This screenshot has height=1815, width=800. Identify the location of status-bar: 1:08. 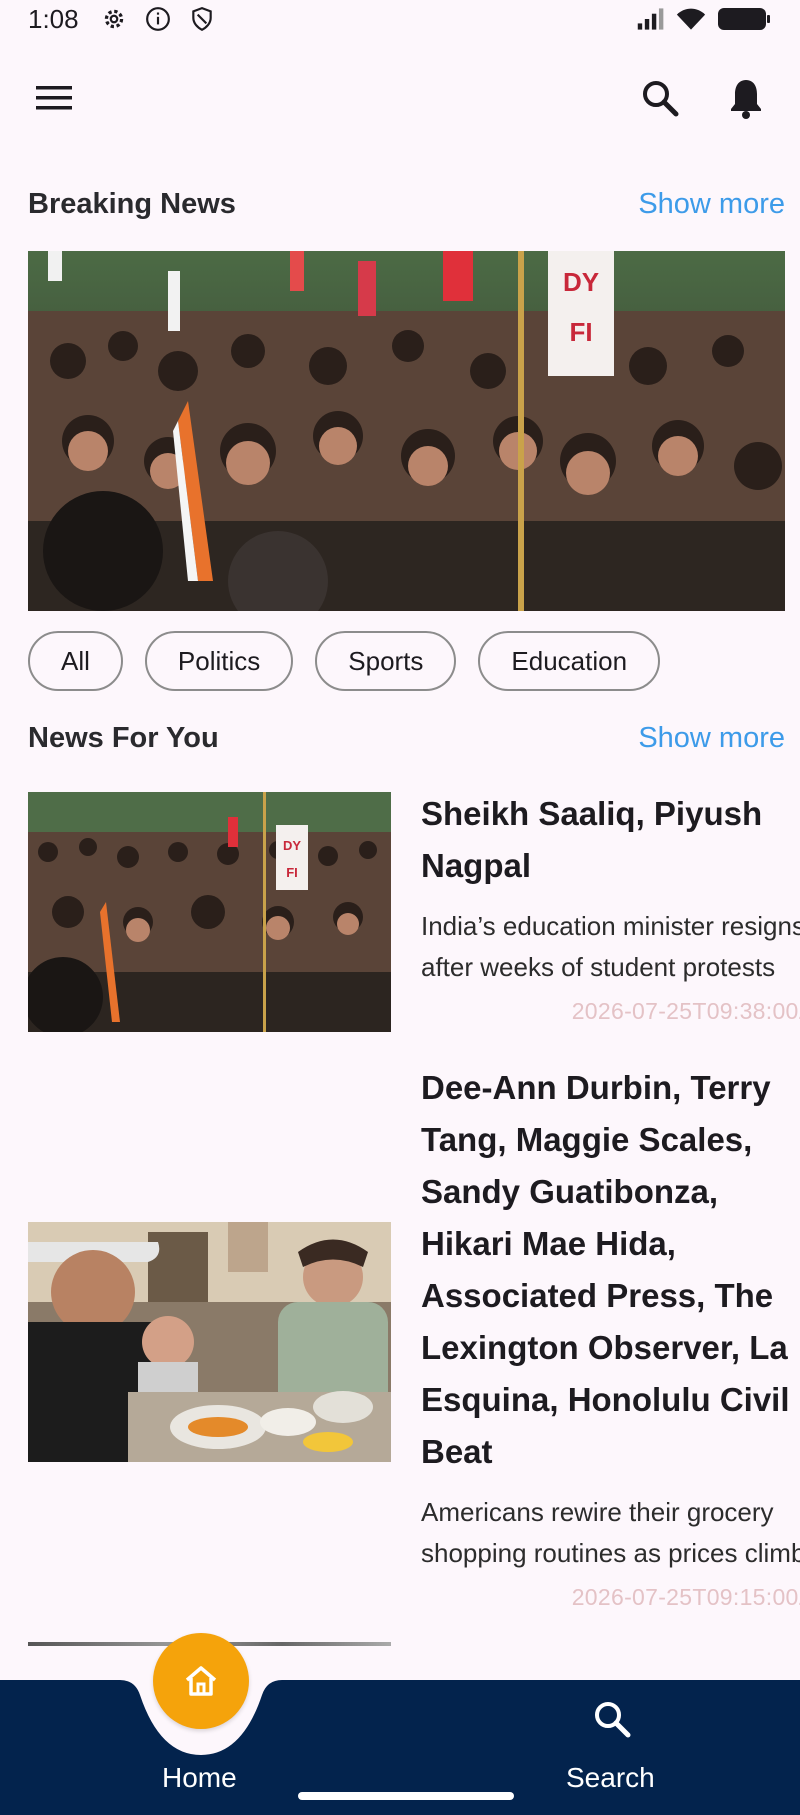
(400, 19).